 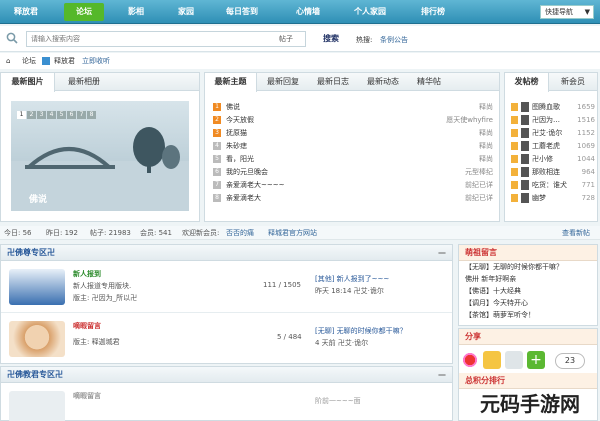 I want to click on breadcrumb-site: 释放君, so click(x=64, y=61).